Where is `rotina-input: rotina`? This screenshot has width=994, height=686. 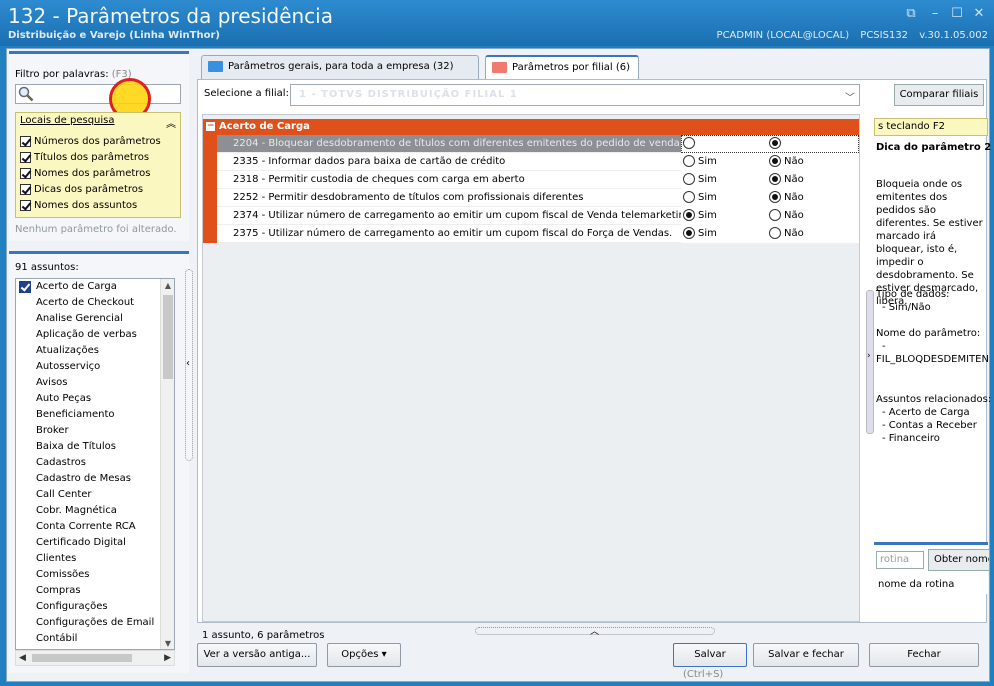
rotina-input: rotina is located at coordinates (900, 560).